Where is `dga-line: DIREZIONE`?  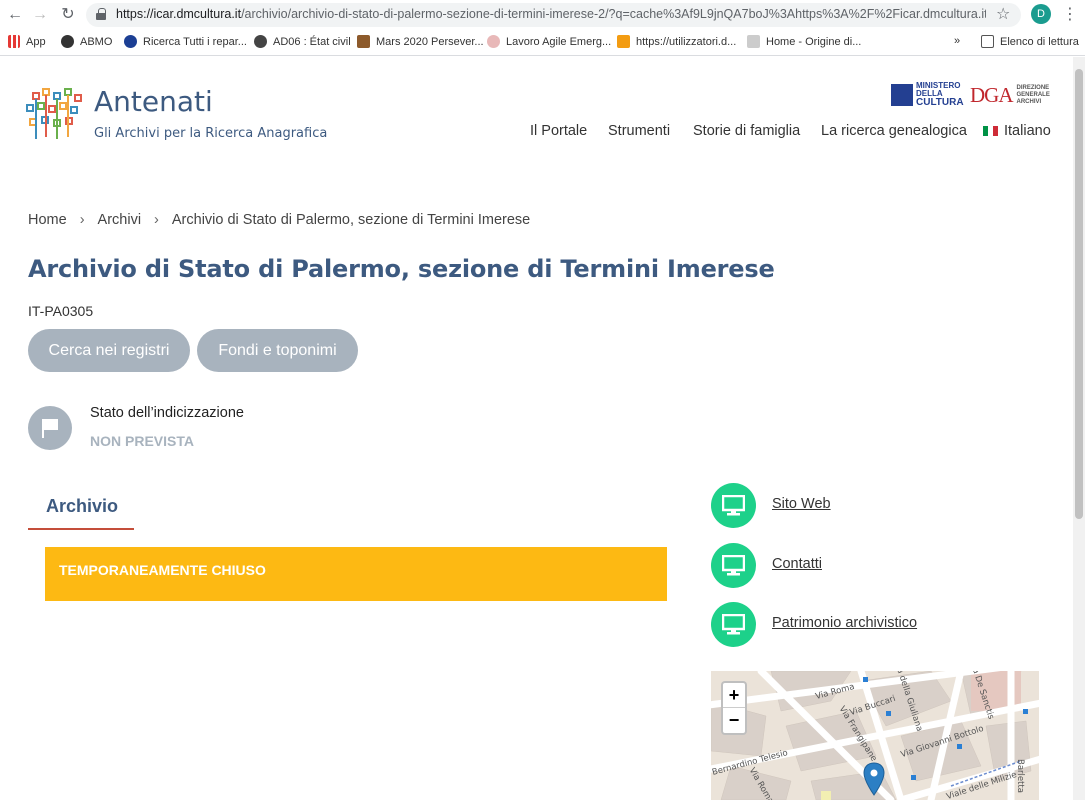 dga-line: DIREZIONE is located at coordinates (1033, 88).